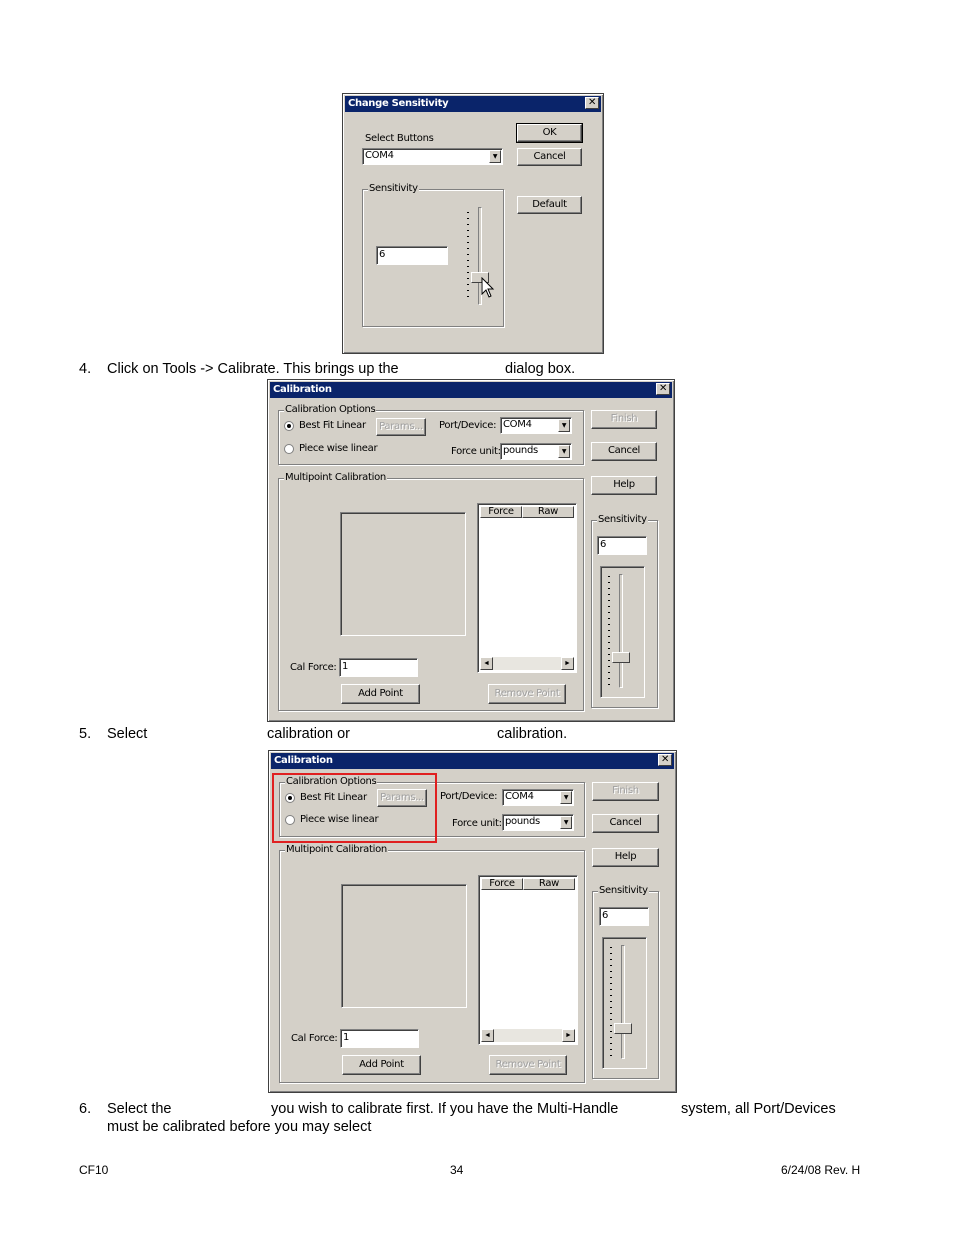 The height and width of the screenshot is (1235, 954). Describe the element at coordinates (85, 369) in the screenshot. I see `step-4-number: 4.` at that location.